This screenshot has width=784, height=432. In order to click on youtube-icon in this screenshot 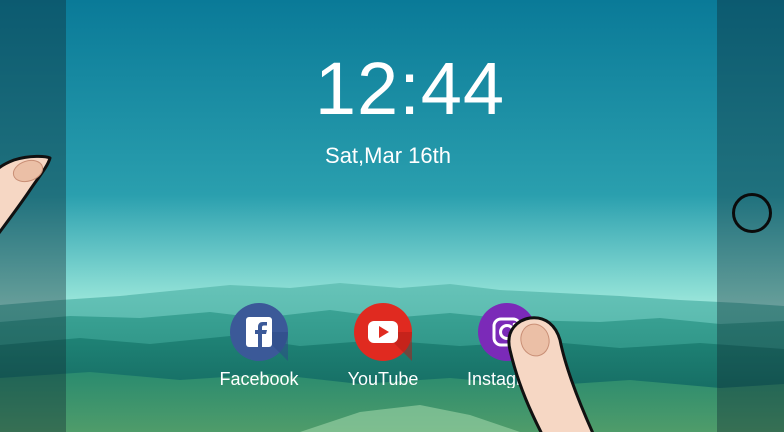, I will do `click(383, 332)`.